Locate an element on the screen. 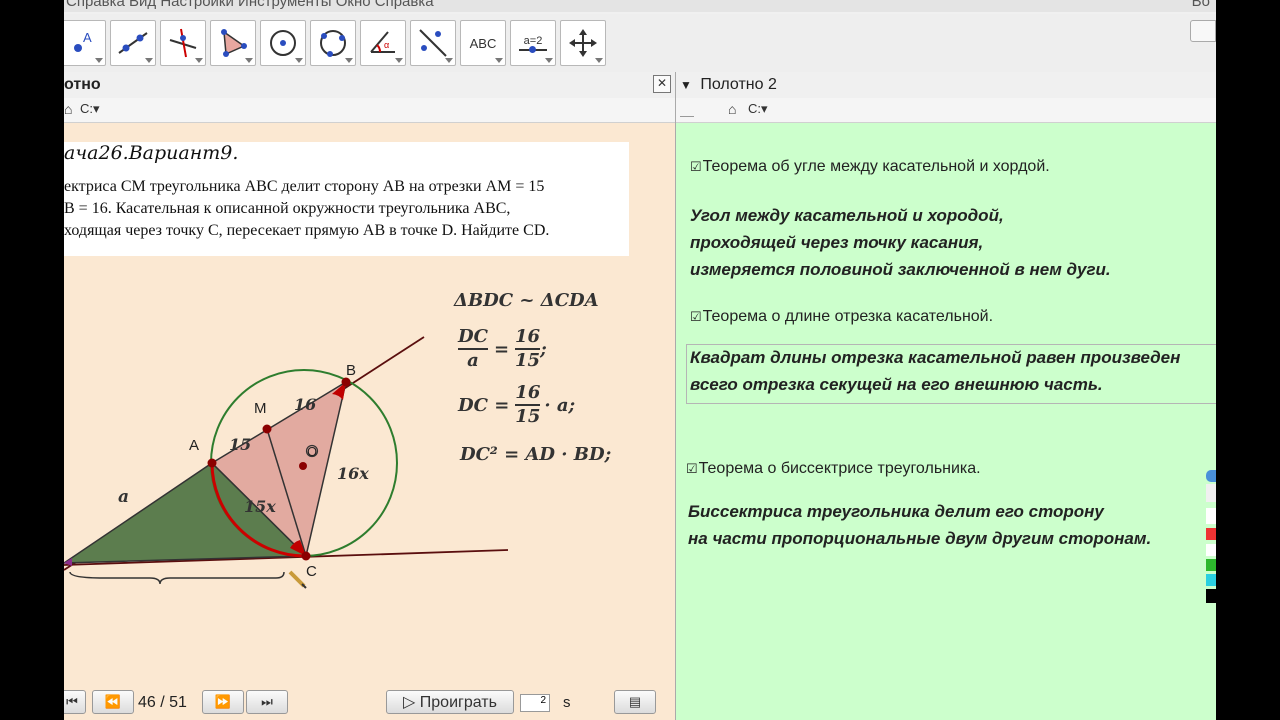 Image resolution: width=1280 pixels, height=720 pixels. label-o: O is located at coordinates (312, 451).